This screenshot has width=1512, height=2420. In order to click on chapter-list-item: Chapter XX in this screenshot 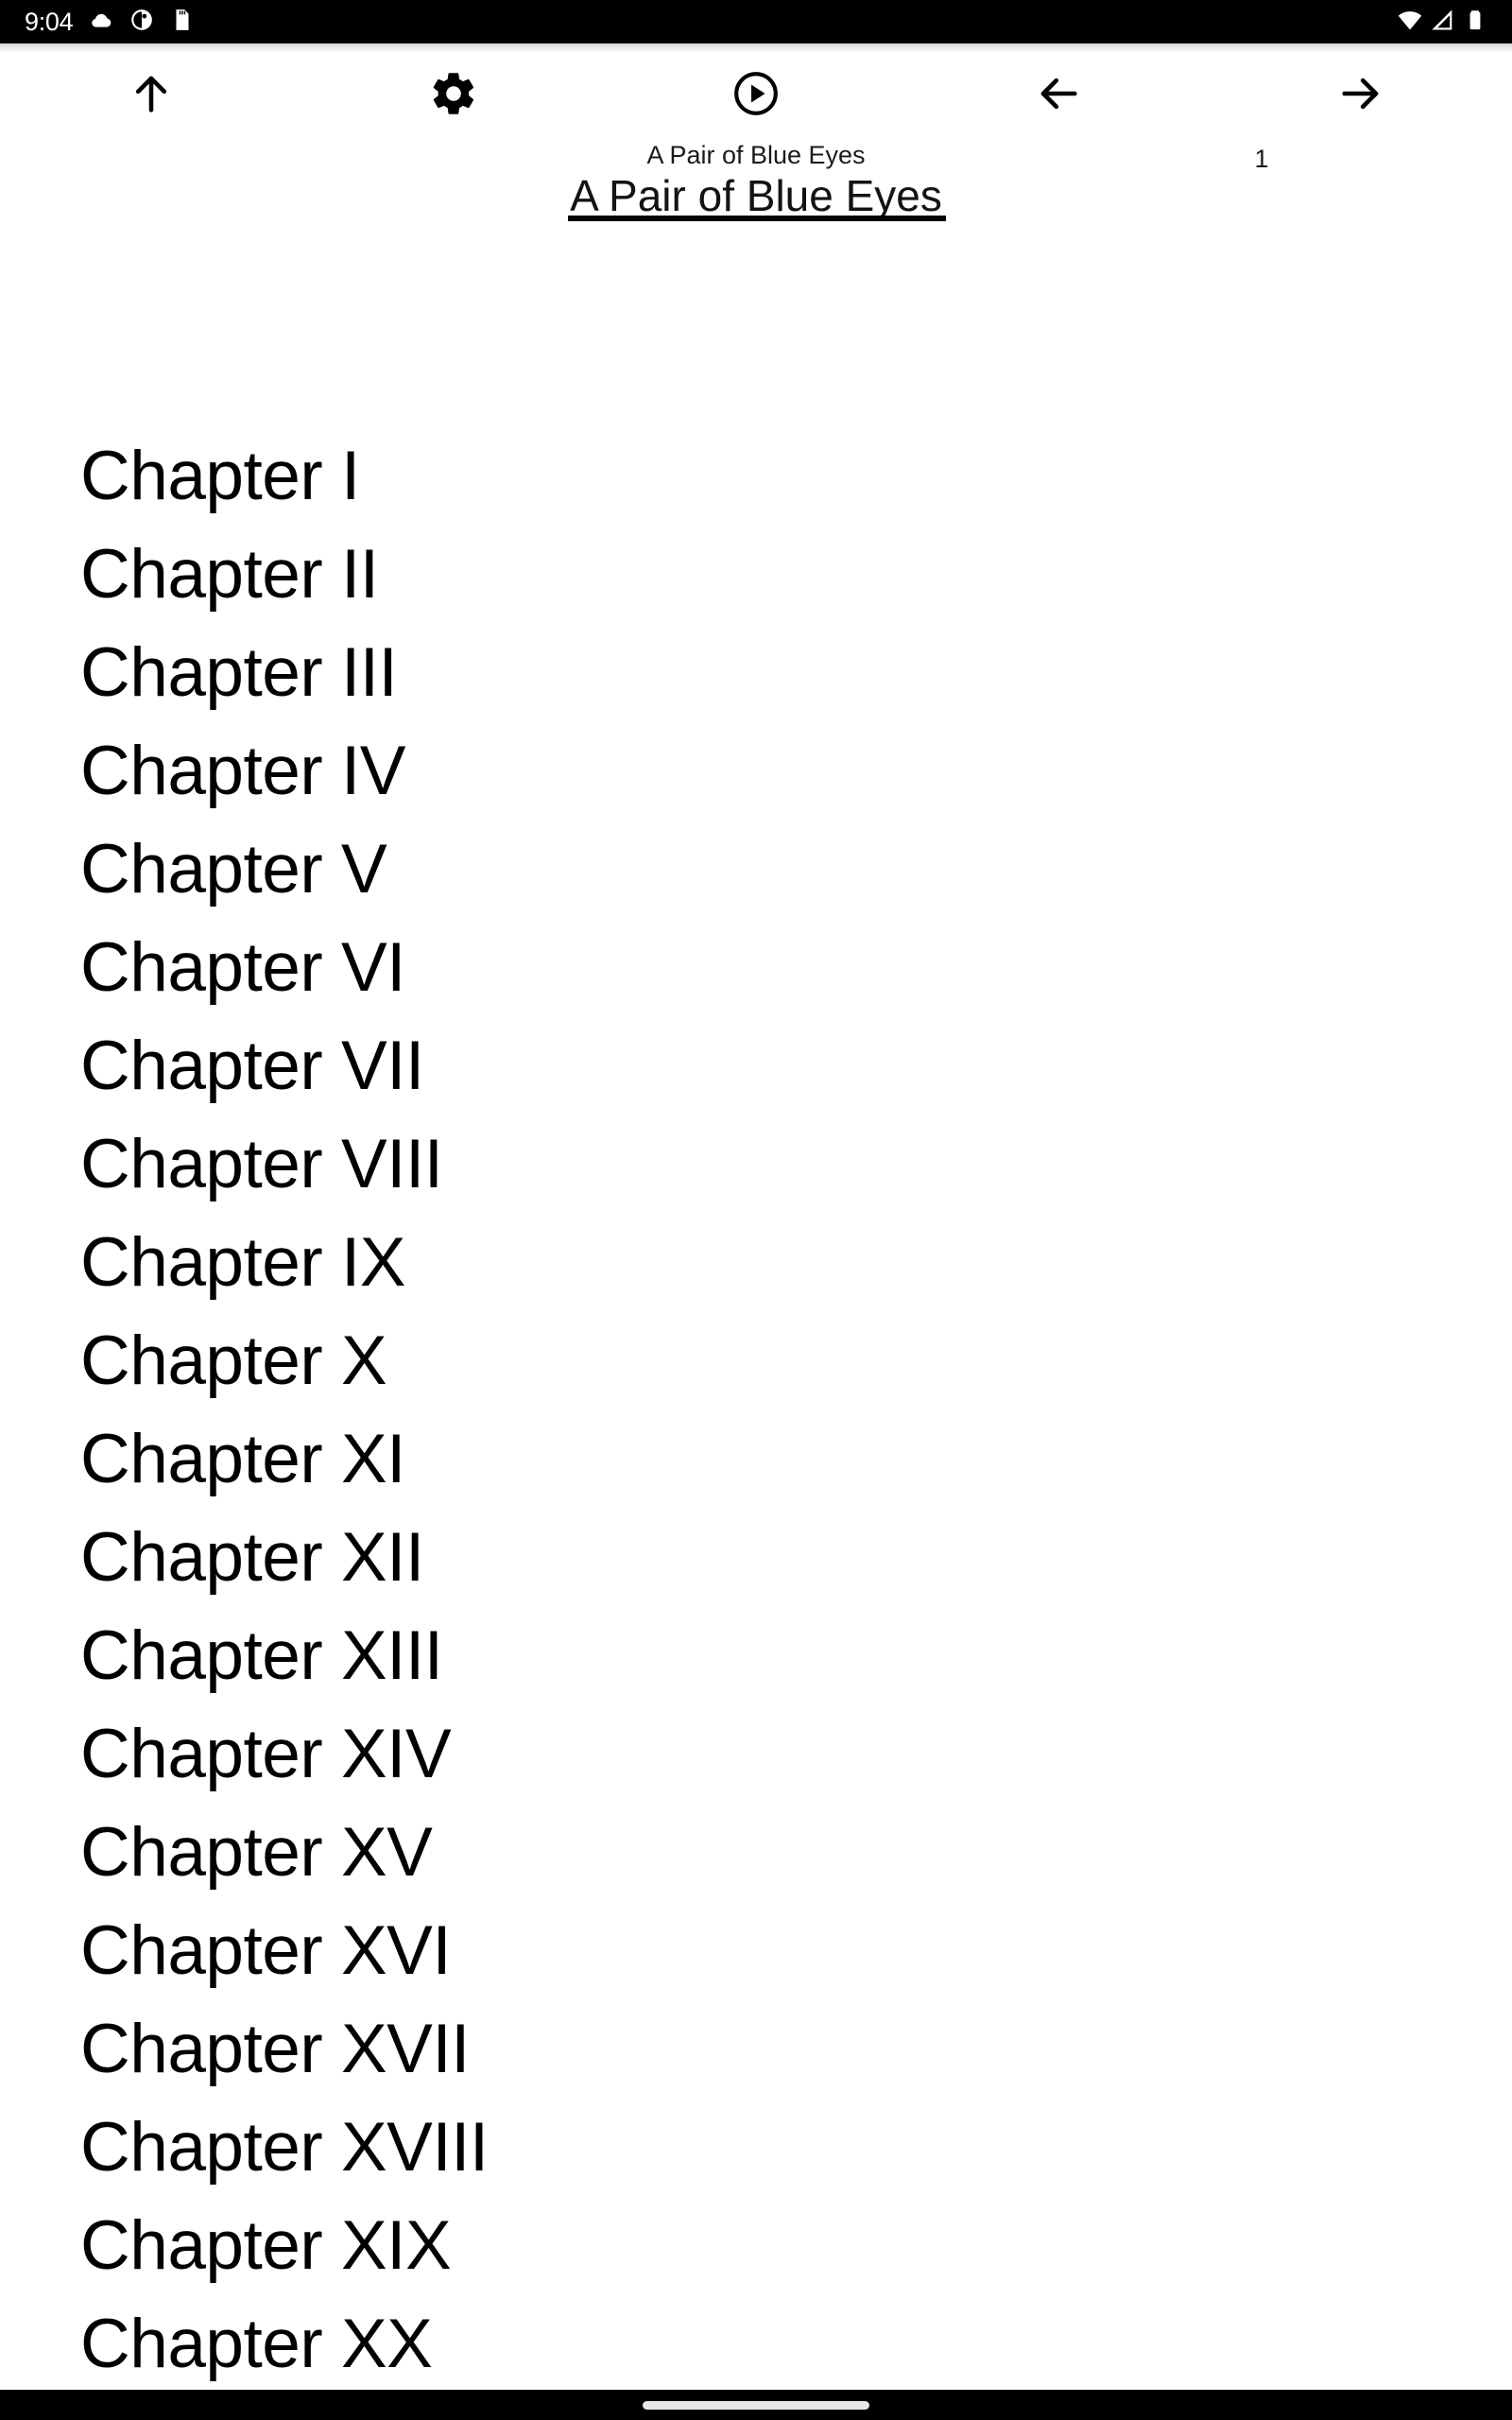, I will do `click(756, 2342)`.